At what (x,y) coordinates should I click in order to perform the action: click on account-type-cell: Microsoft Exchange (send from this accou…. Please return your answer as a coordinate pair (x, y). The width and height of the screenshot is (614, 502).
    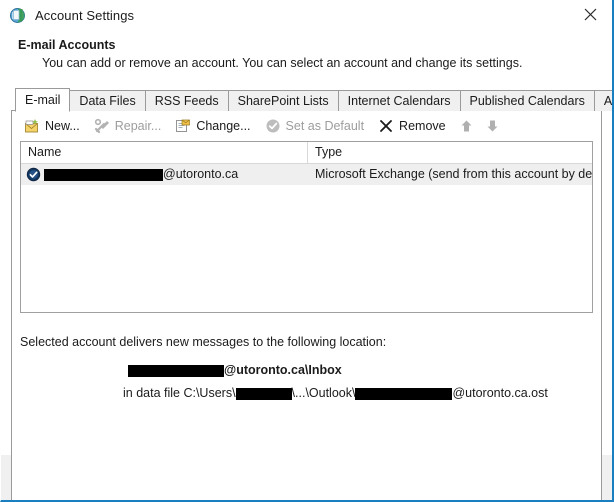
    Looking at the image, I should click on (453, 174).